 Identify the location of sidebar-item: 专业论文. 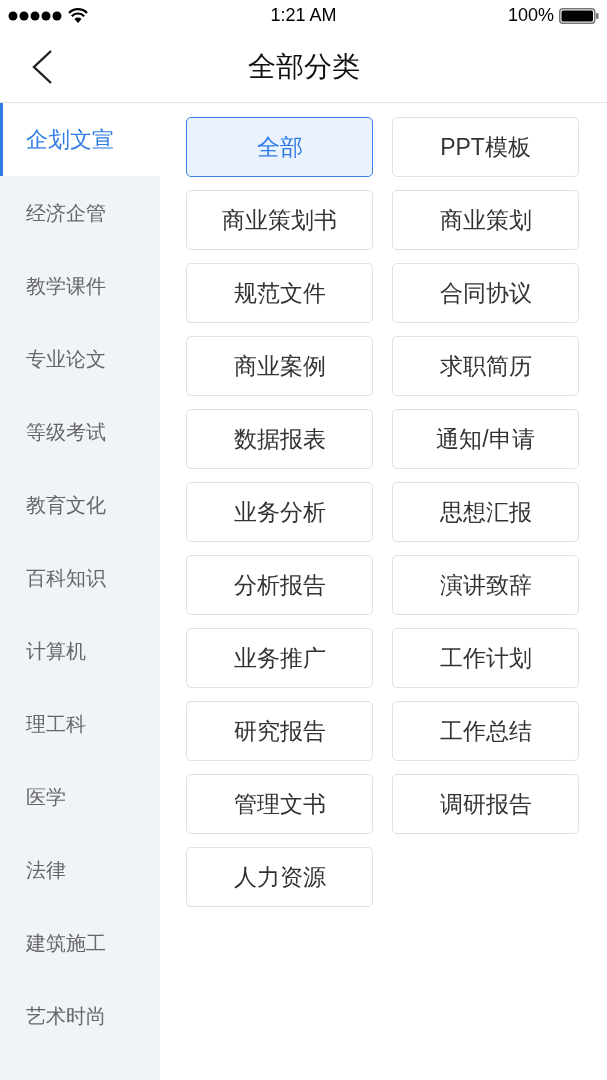
(80, 358).